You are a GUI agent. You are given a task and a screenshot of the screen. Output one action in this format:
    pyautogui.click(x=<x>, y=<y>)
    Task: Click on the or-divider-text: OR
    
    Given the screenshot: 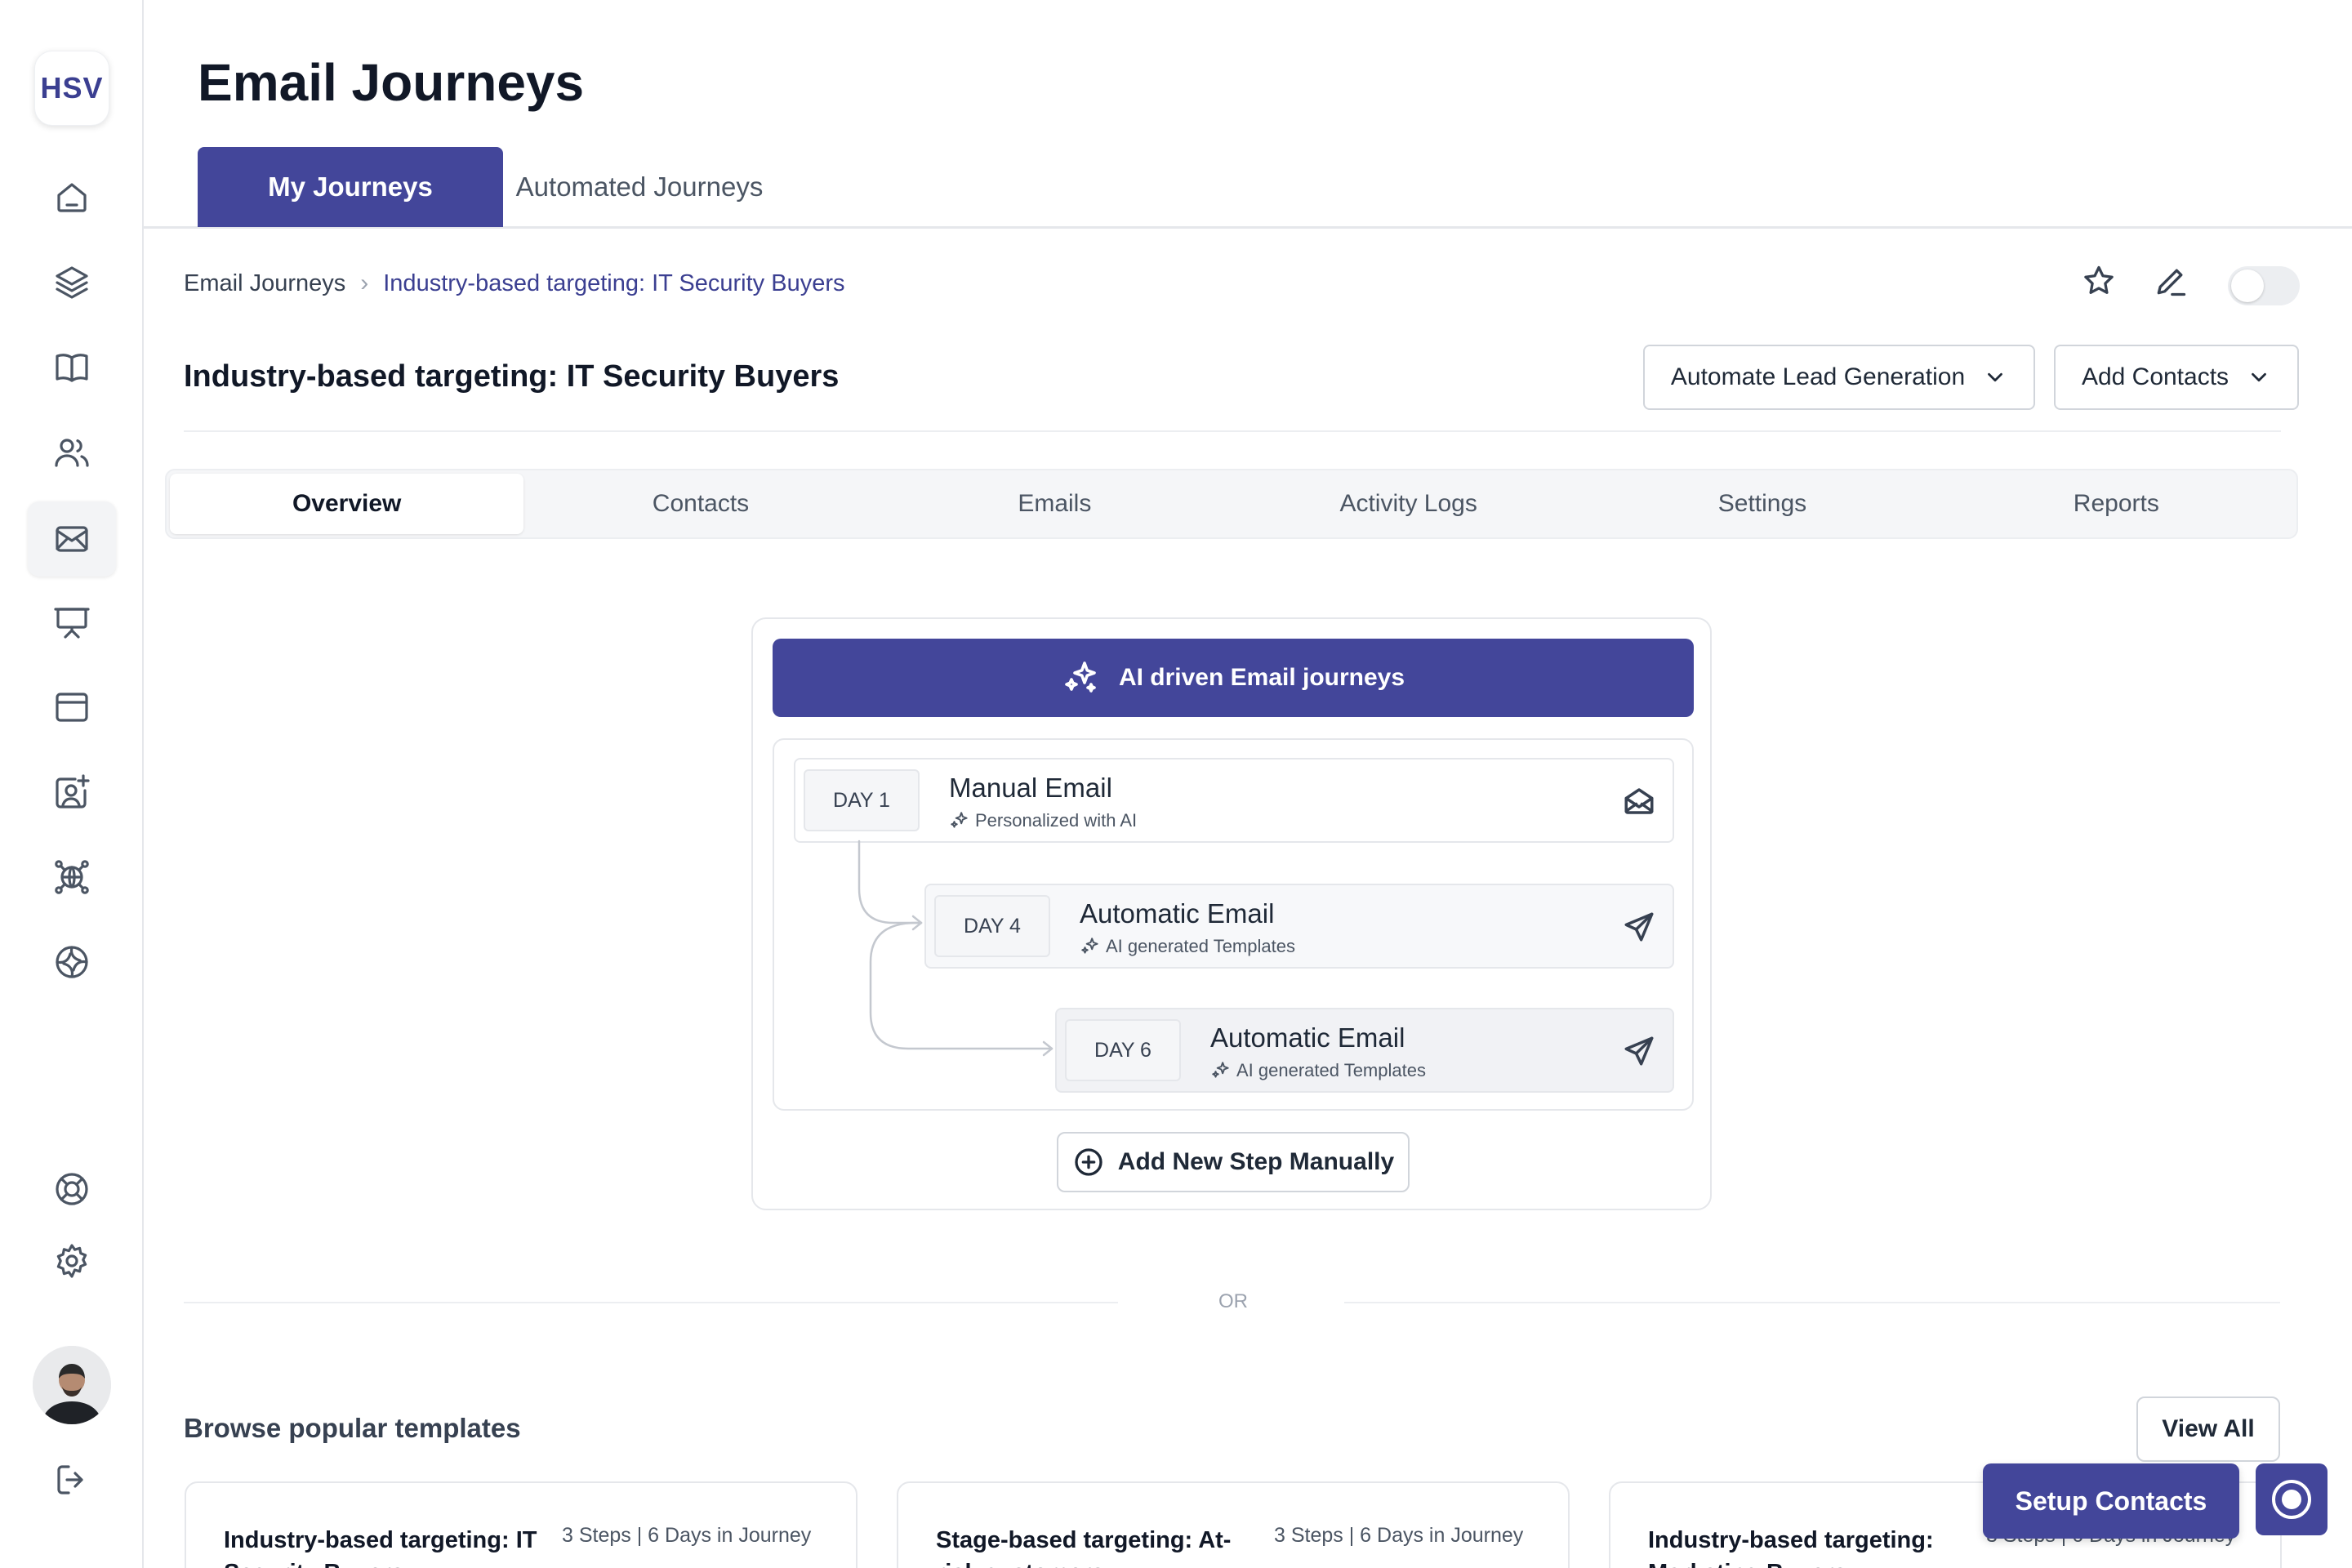 What is the action you would take?
    pyautogui.click(x=1233, y=1301)
    